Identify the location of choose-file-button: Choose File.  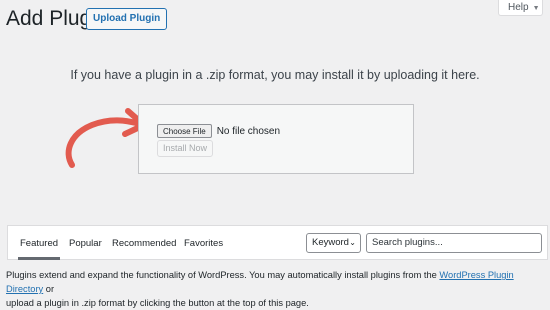
(184, 131).